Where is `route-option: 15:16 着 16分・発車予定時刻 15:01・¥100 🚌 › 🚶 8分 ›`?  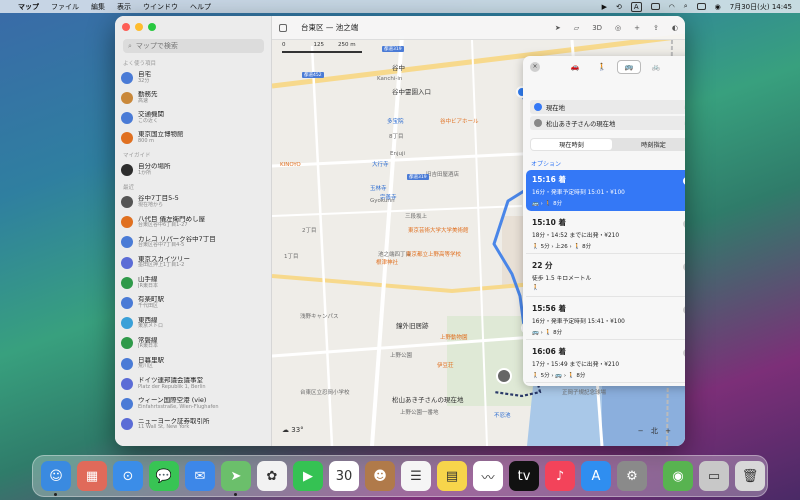 route-option: 15:16 着 16分・発車予定時刻 15:01・¥100 🚌 › 🚶 8分 › is located at coordinates (605, 190).